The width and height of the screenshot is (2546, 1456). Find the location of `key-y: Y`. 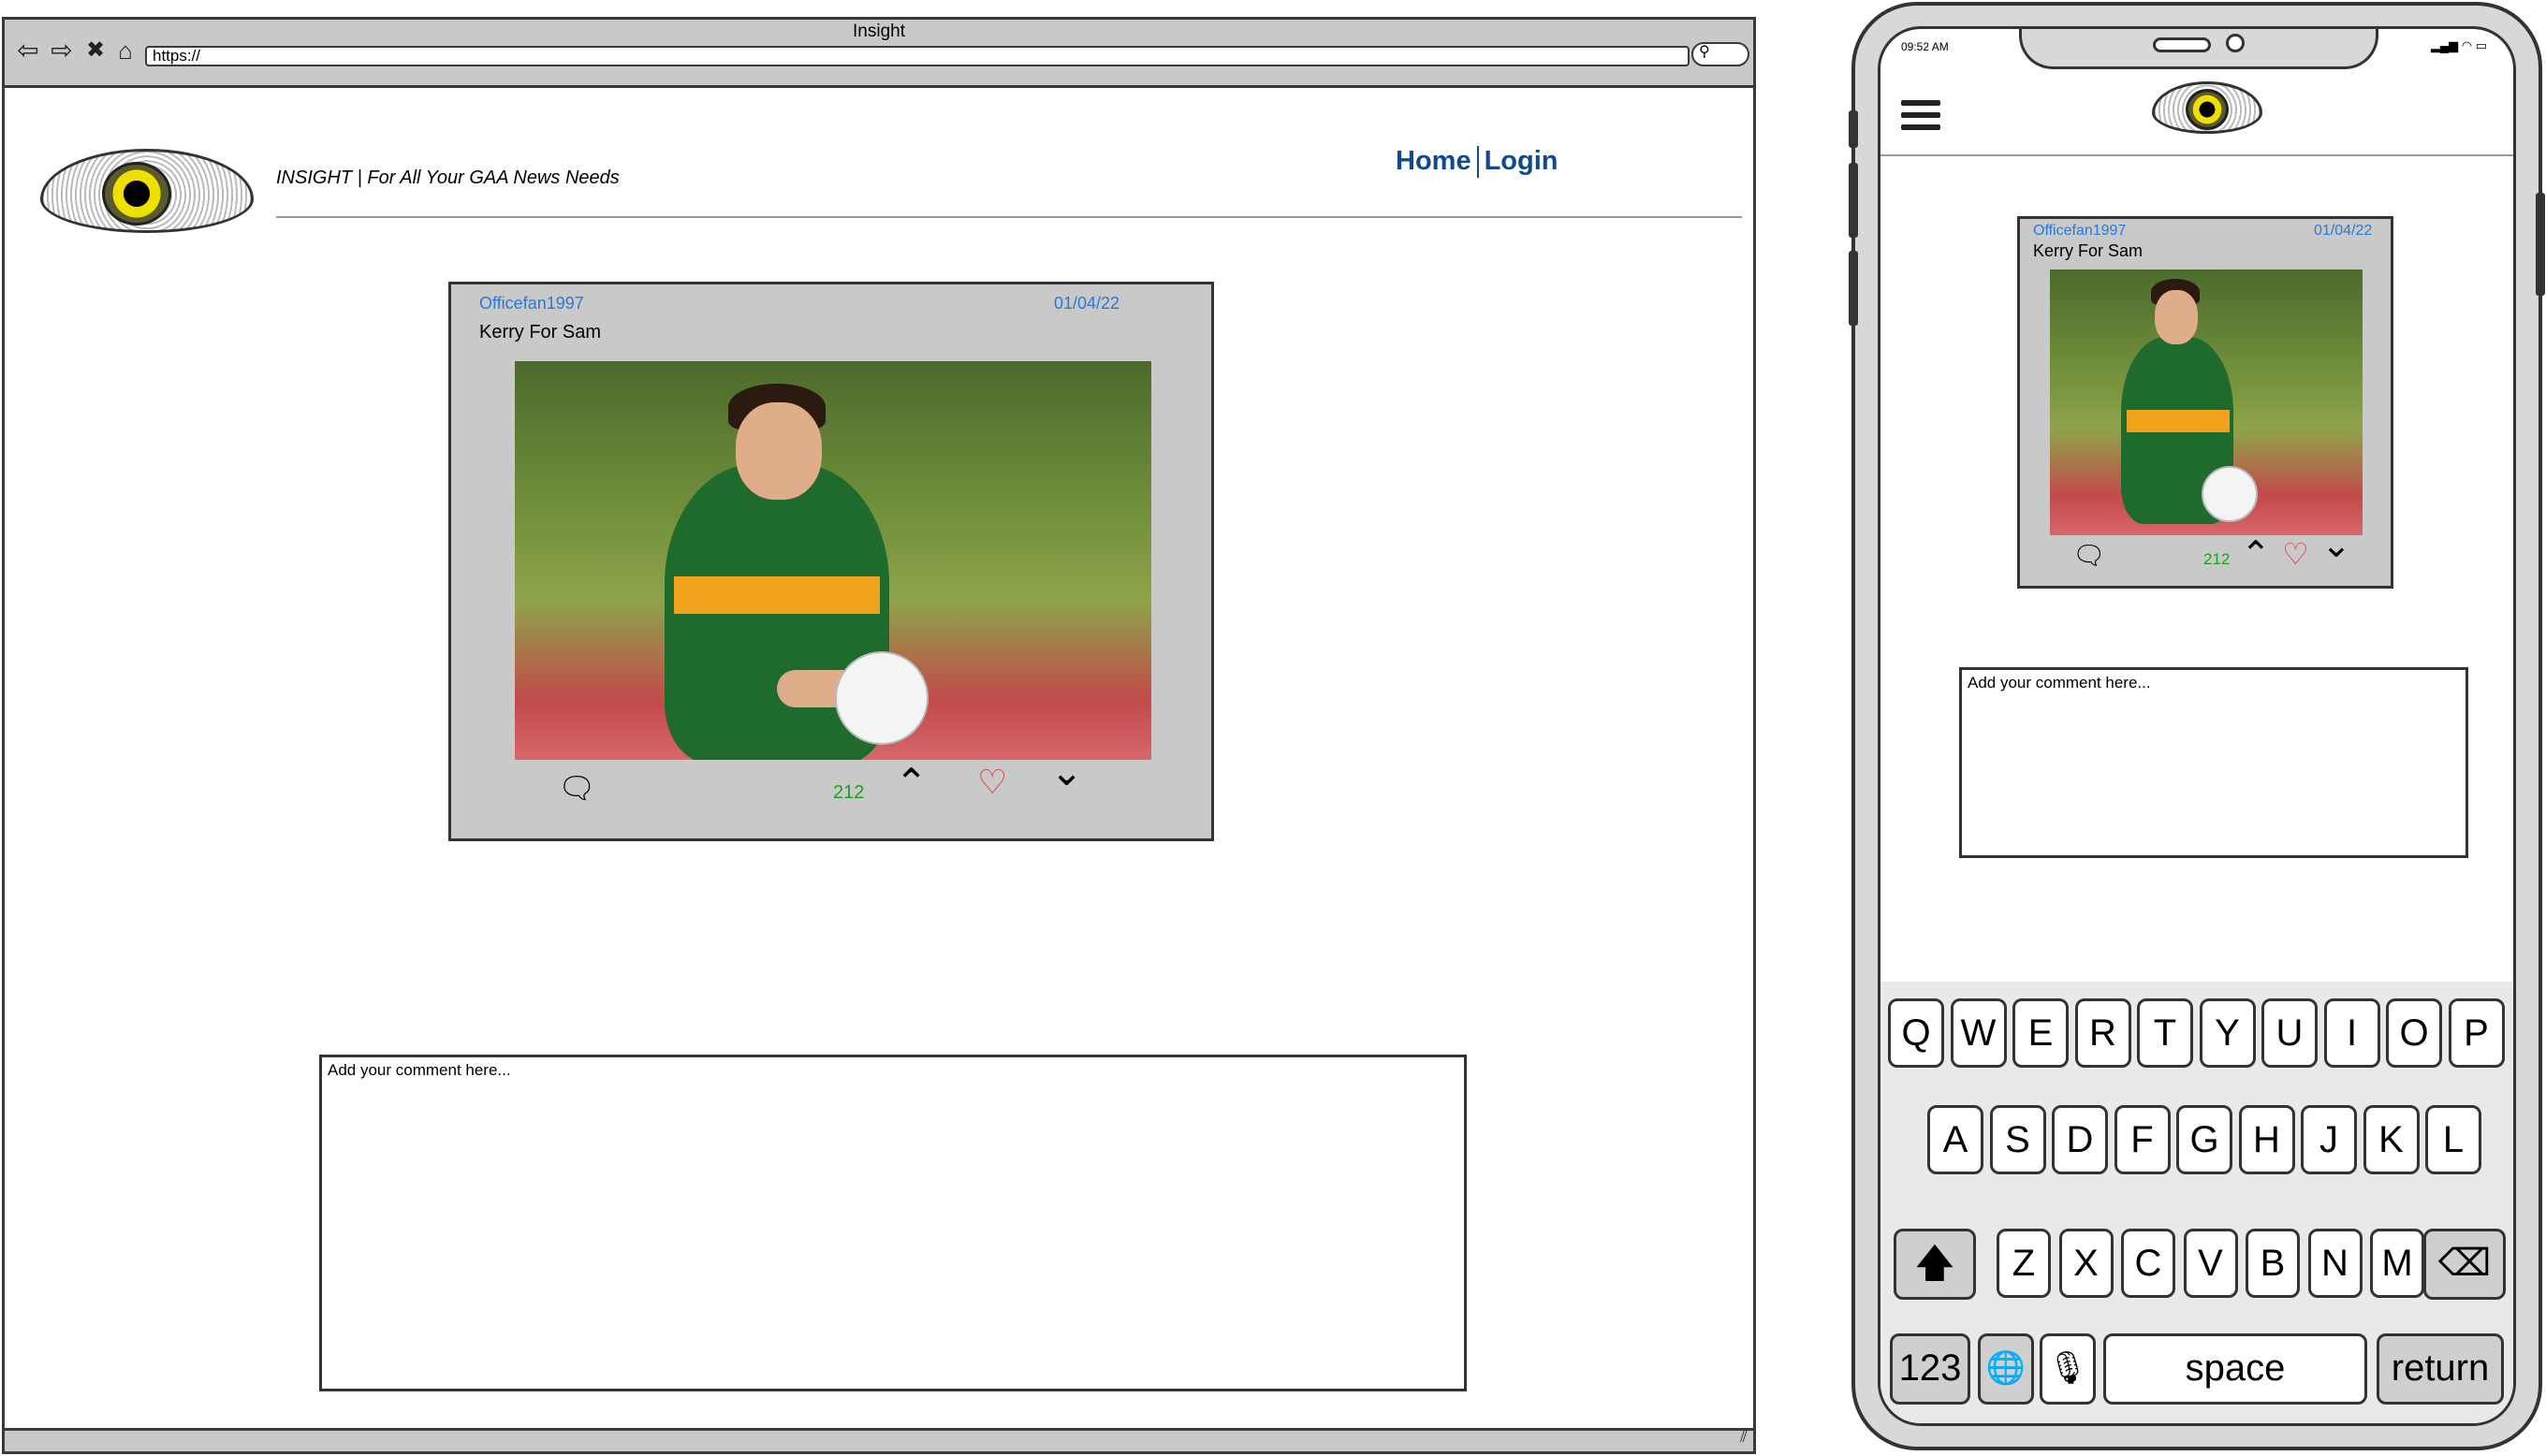

key-y: Y is located at coordinates (2227, 1033).